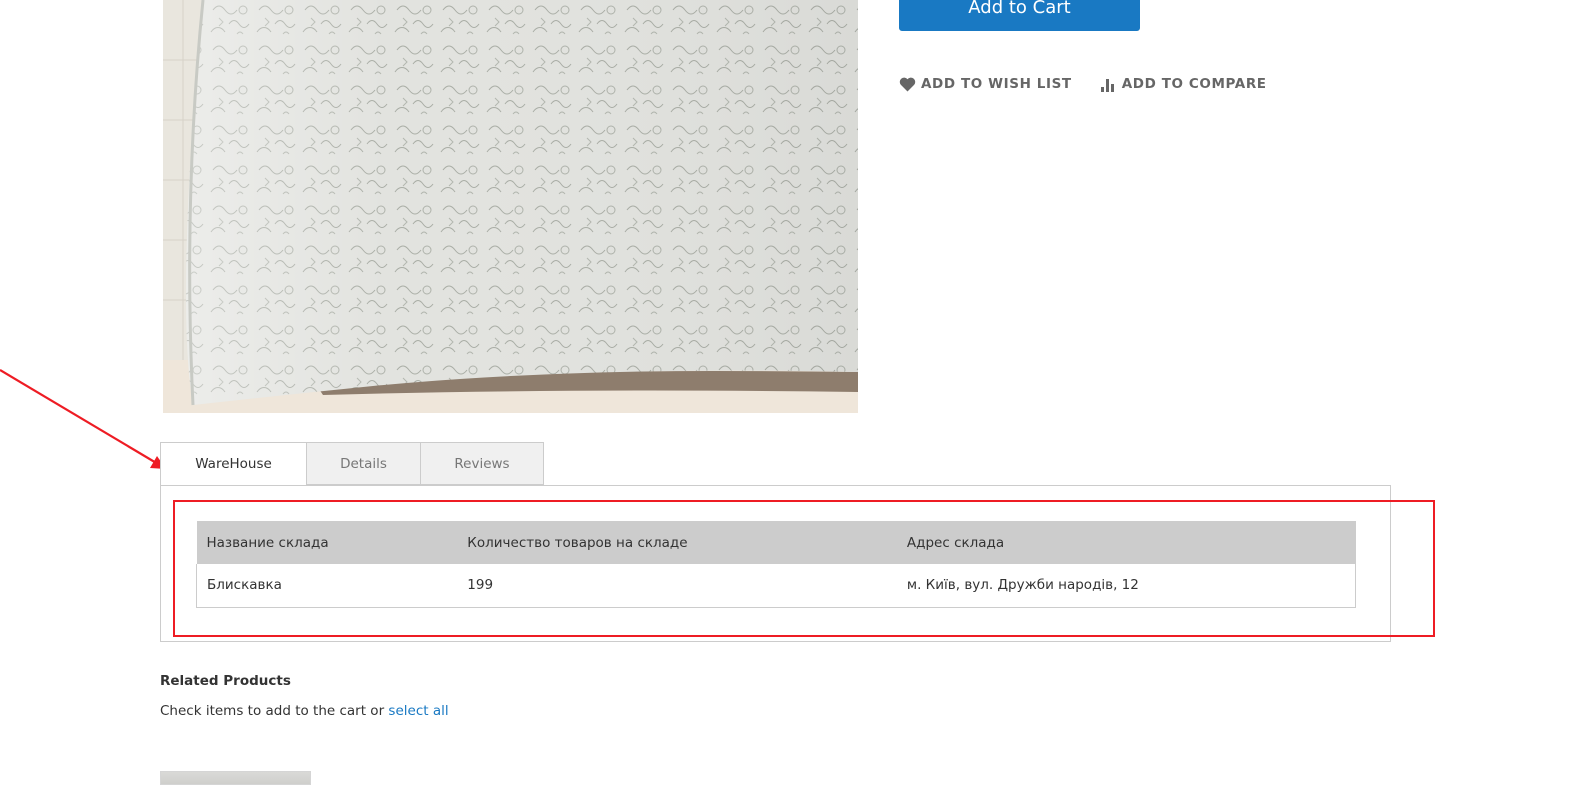  Describe the element at coordinates (1108, 84) in the screenshot. I see `bar-chart-icon` at that location.